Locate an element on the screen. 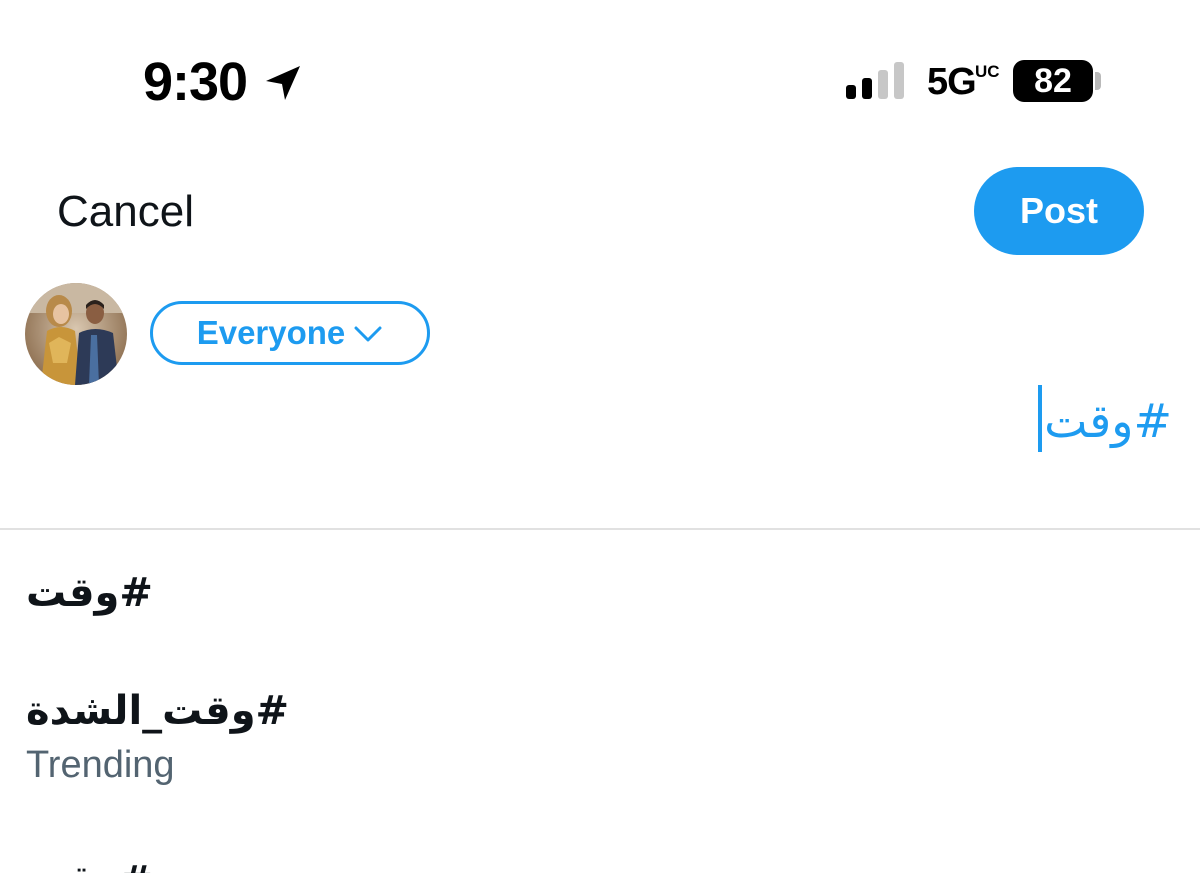 This screenshot has width=1200, height=873. audience-selector: Everyone is located at coordinates (290, 333).